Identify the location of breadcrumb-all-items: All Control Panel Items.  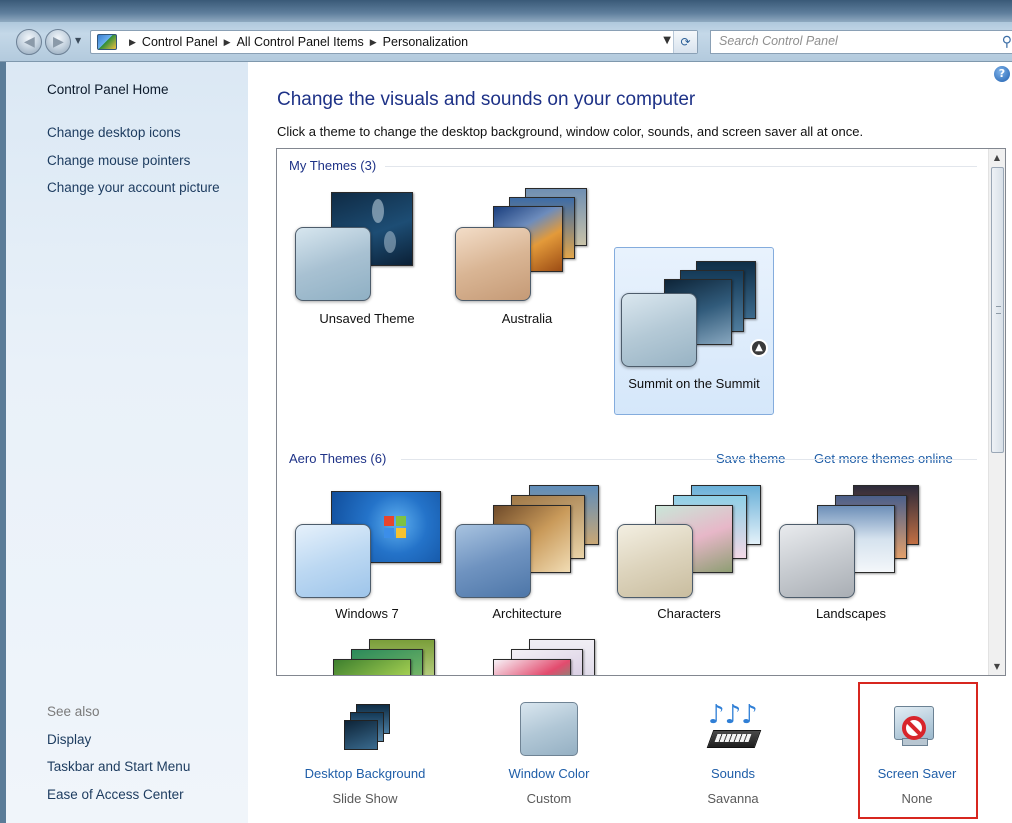
(300, 42).